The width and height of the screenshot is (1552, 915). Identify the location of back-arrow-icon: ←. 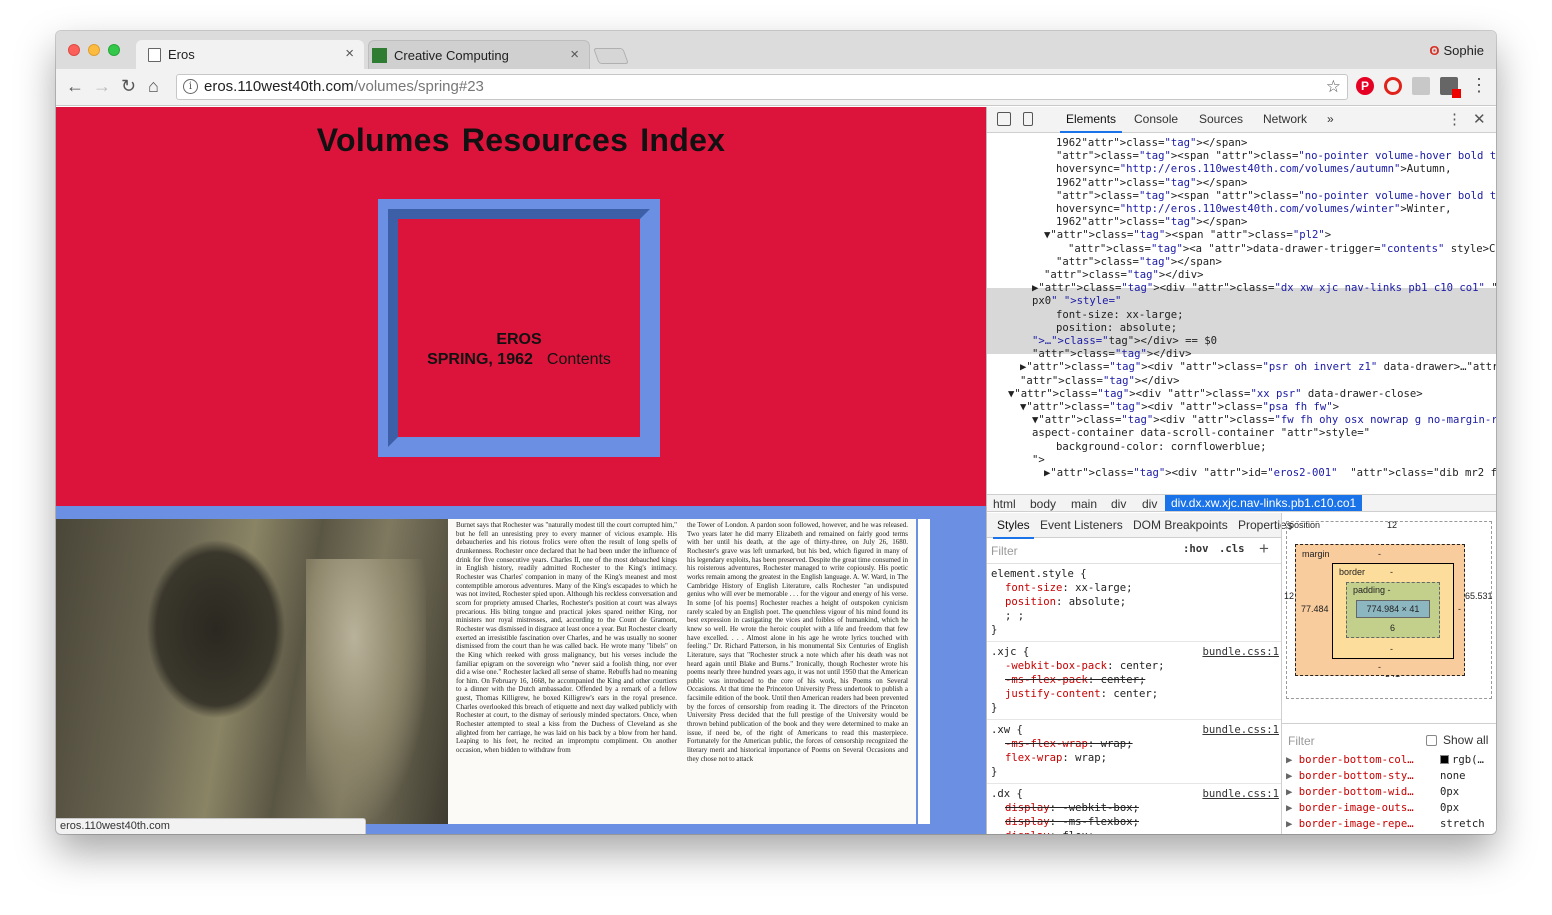
(75, 86).